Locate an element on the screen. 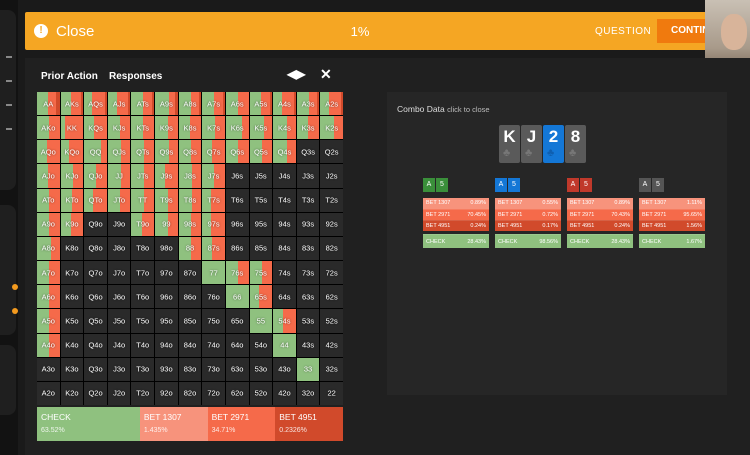 The image size is (750, 455). hand-cell: K7s is located at coordinates (213, 128).